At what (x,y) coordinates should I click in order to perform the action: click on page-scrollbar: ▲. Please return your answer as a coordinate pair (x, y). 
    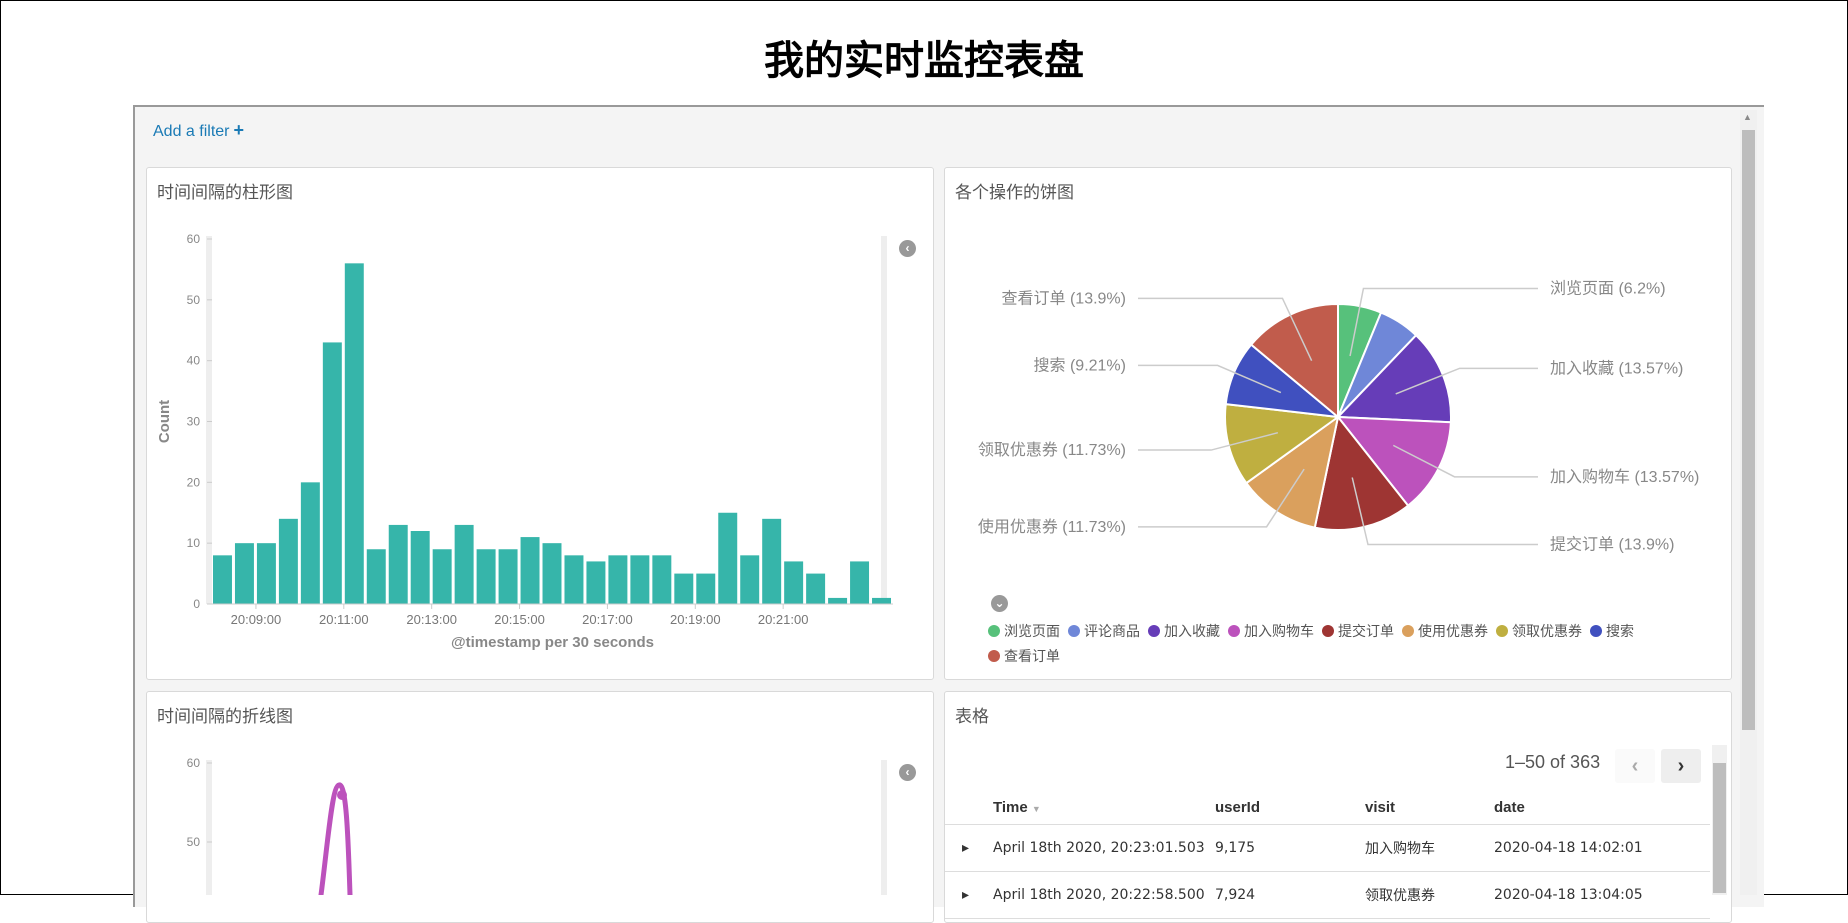
    Looking at the image, I should click on (1748, 502).